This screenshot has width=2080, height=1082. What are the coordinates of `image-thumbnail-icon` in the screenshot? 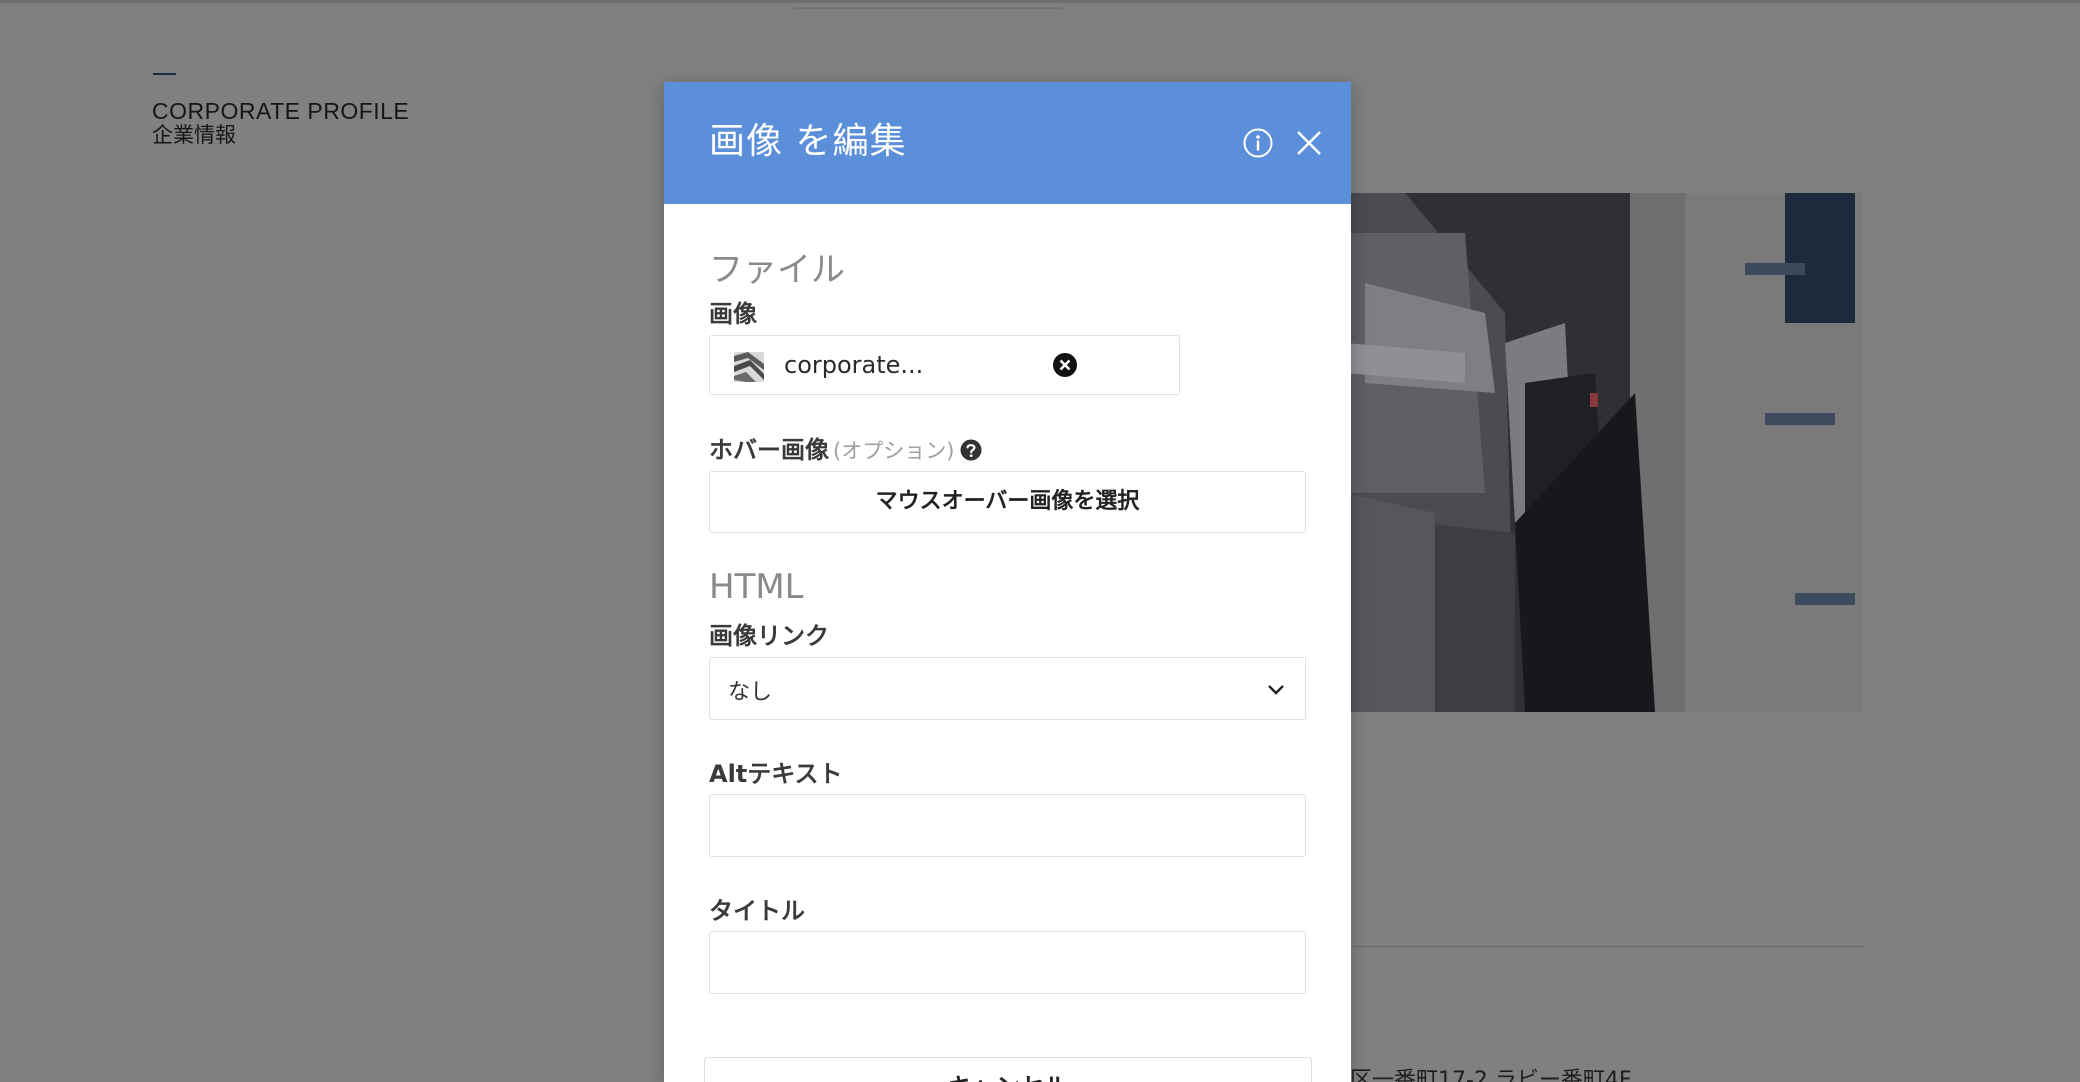 It's located at (749, 367).